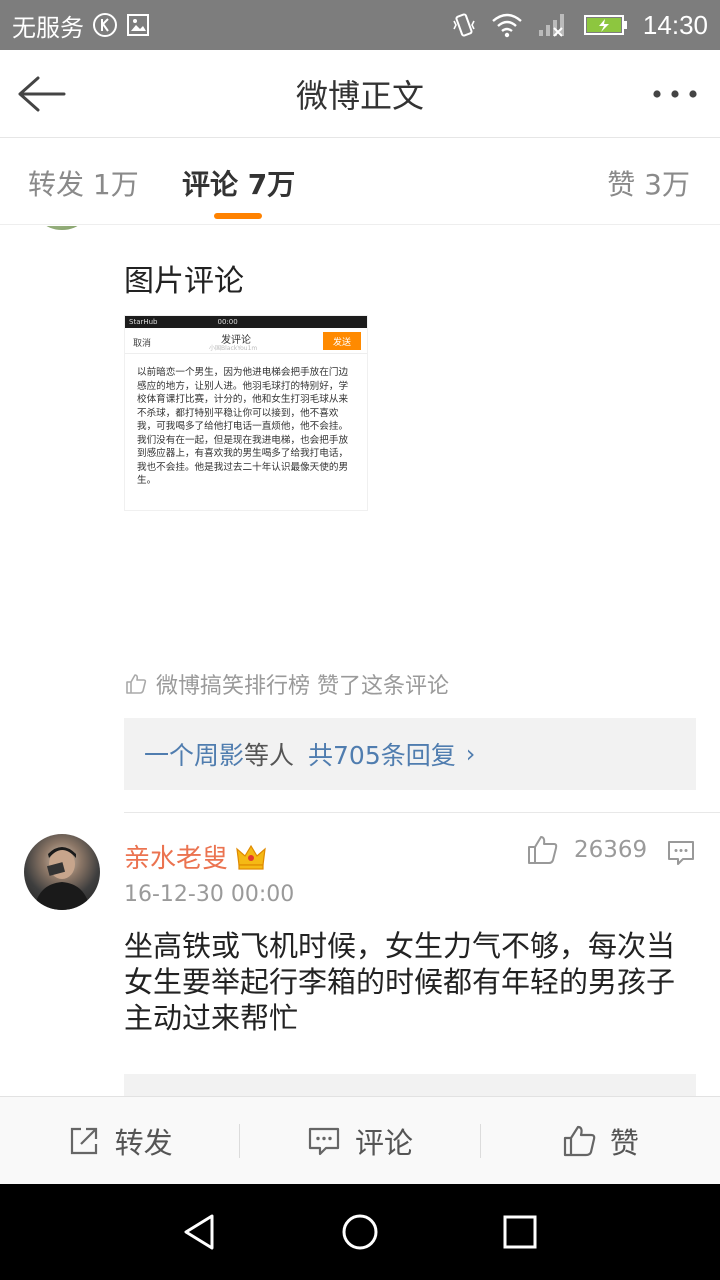  I want to click on carrier-text: 无服务, so click(48, 27).